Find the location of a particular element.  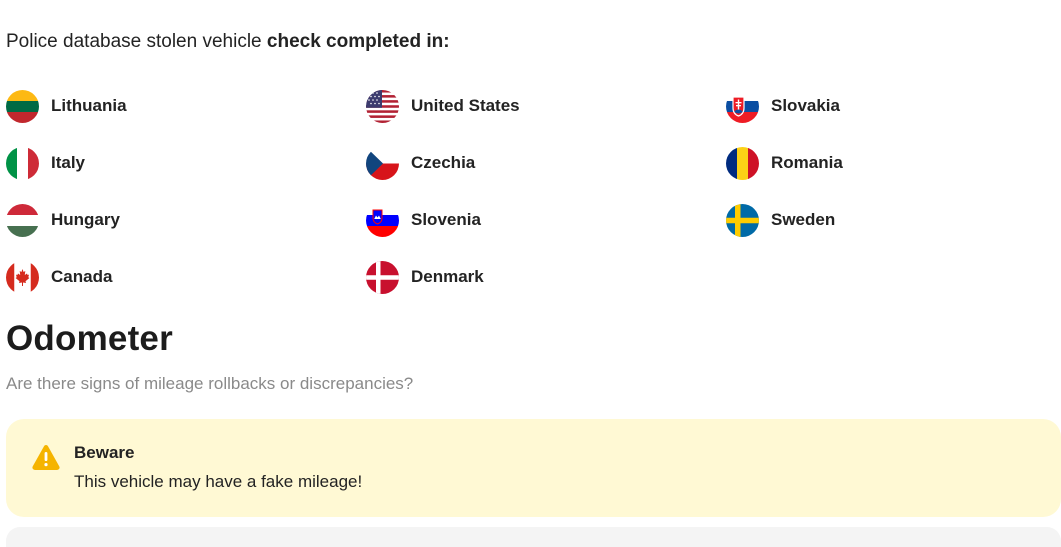

next-section-card is located at coordinates (533, 537).